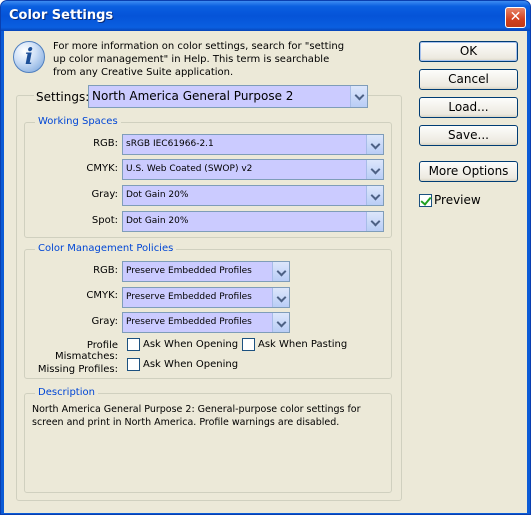 The image size is (531, 515). What do you see at coordinates (105, 270) in the screenshot?
I see `pol-rgb-label: RGB:` at bounding box center [105, 270].